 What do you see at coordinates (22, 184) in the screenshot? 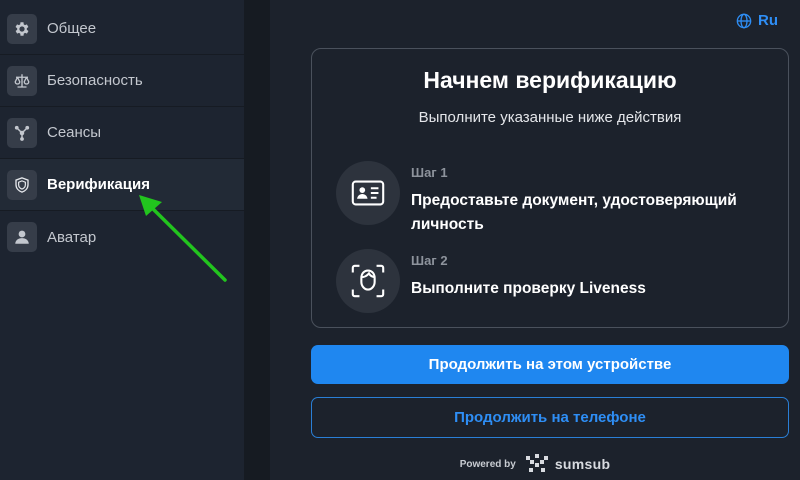
I see `shield-check-icon` at bounding box center [22, 184].